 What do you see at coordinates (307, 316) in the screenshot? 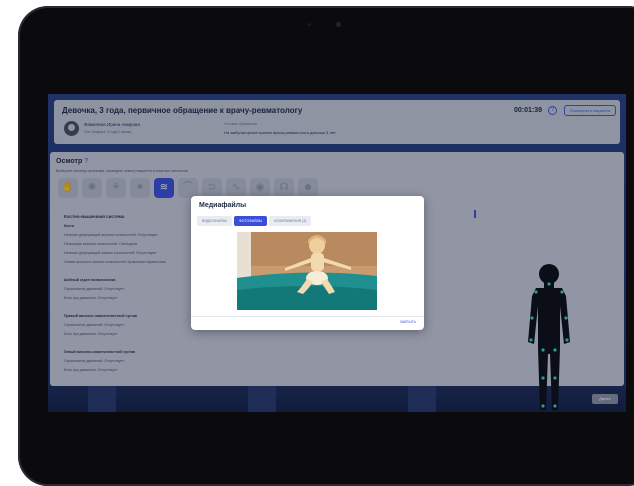
I see `modal-divider` at bounding box center [307, 316].